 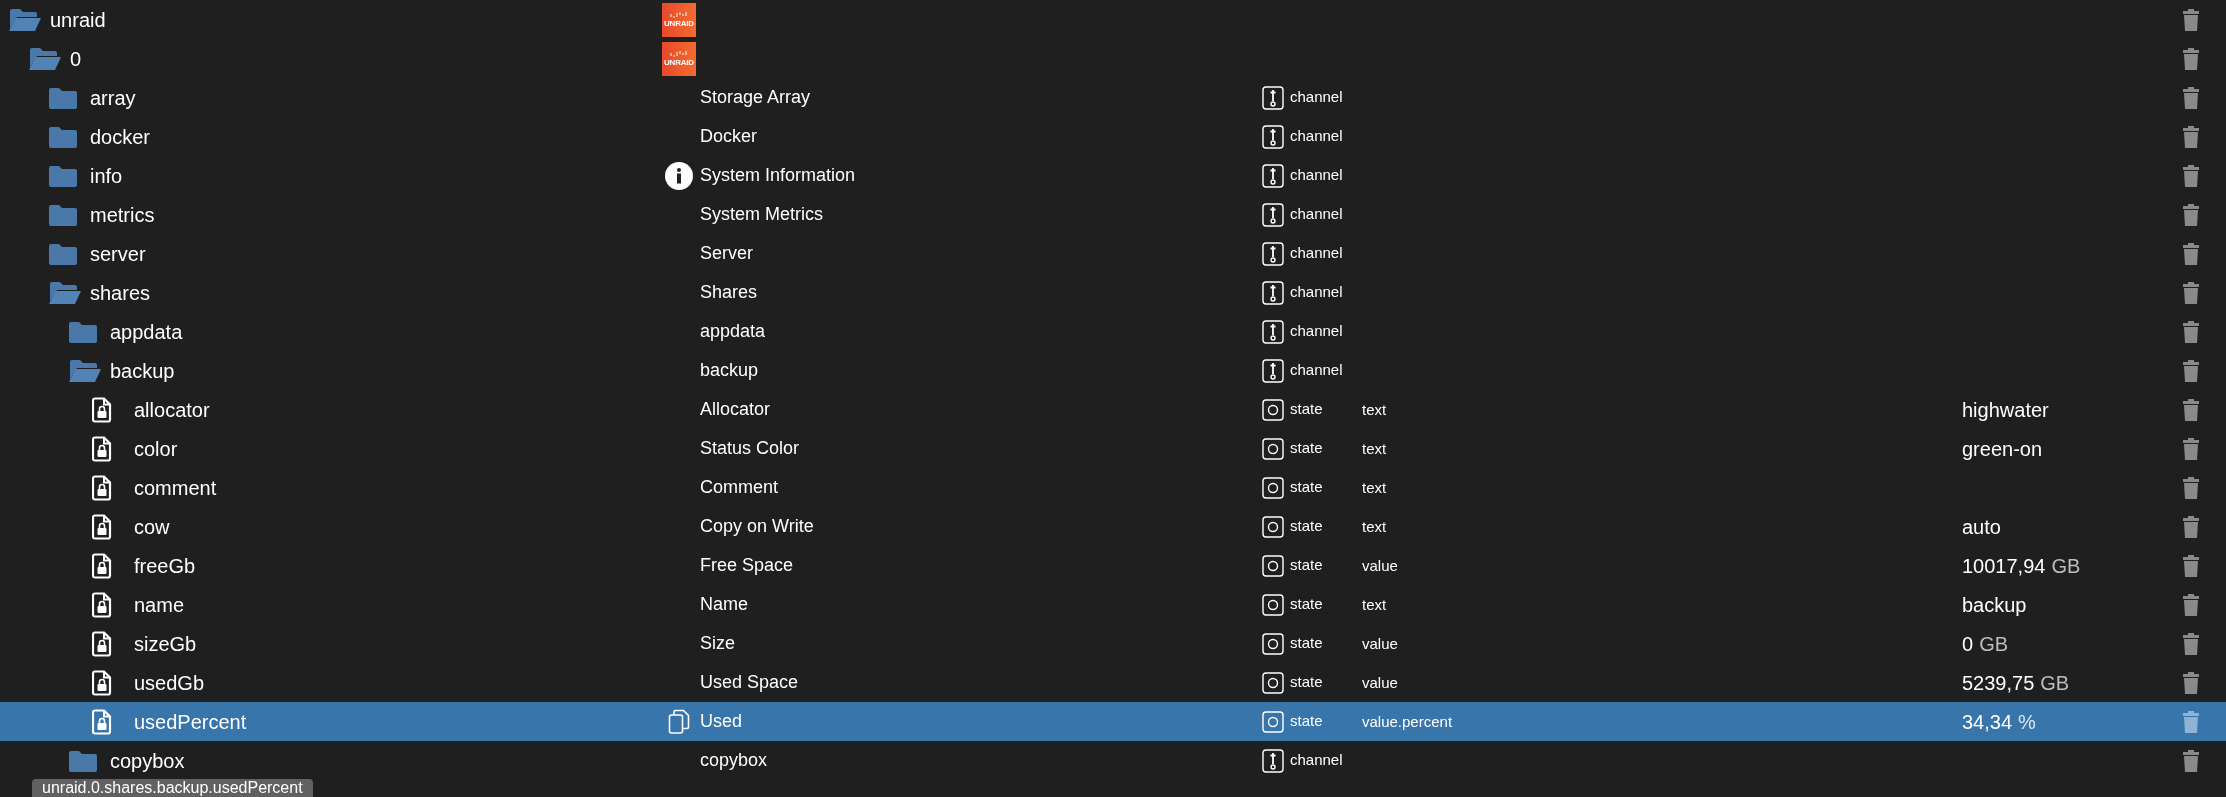 What do you see at coordinates (165, 644) in the screenshot?
I see `object-id: sizeGb` at bounding box center [165, 644].